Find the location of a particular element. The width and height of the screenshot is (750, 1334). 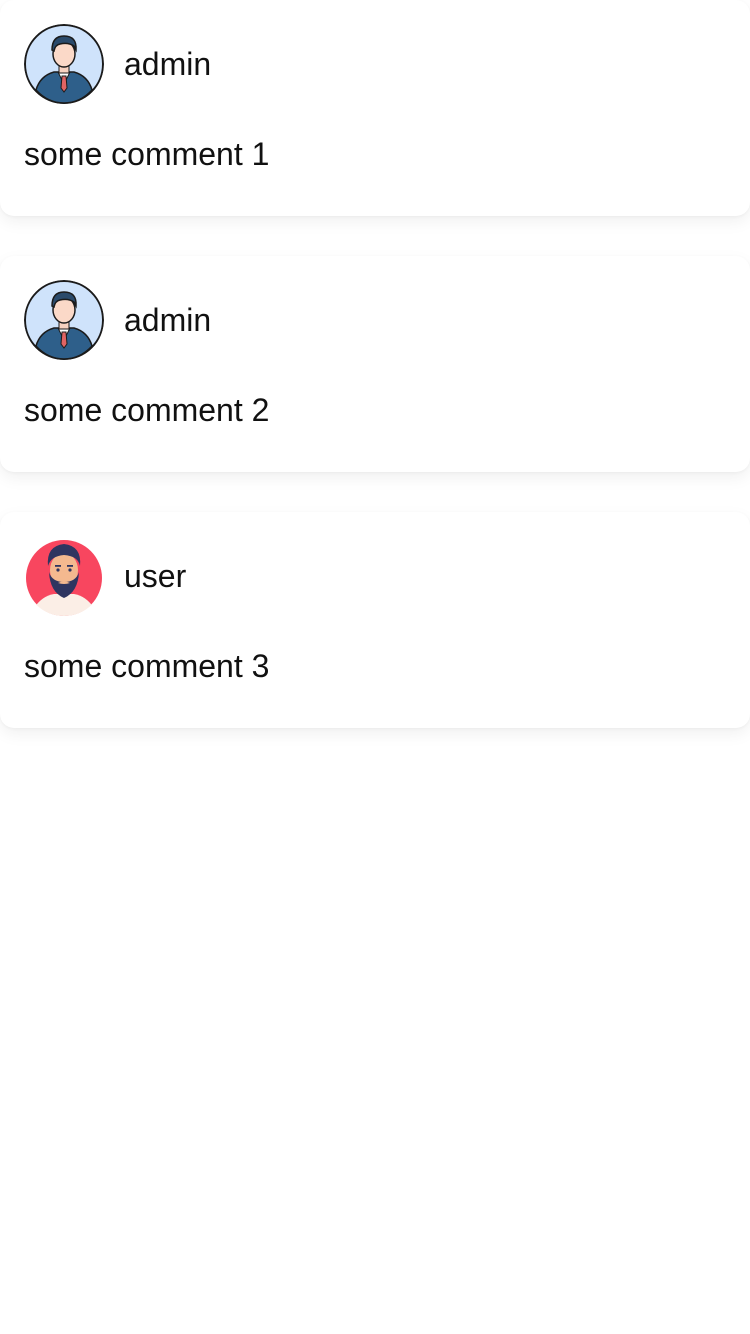

comment-author: user is located at coordinates (155, 576).